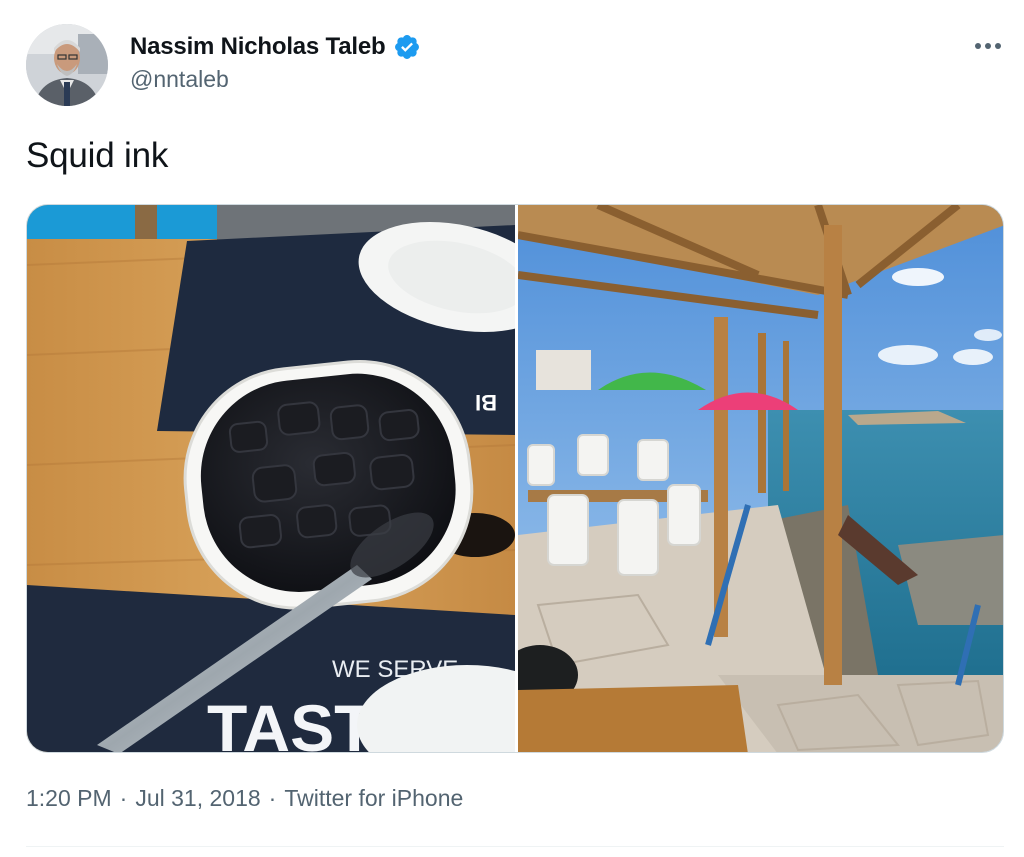  I want to click on avatar, so click(67, 65).